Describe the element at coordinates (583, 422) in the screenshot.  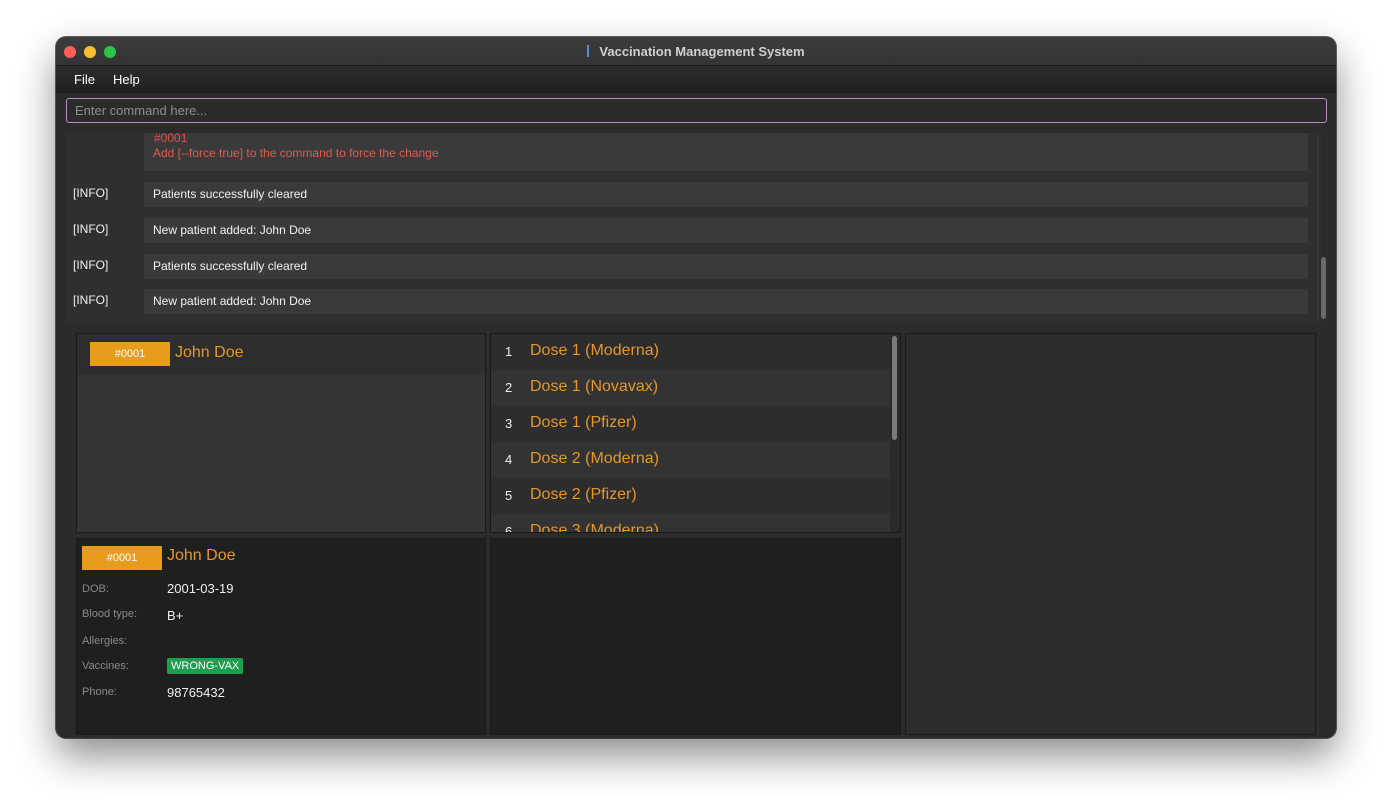
I see `vaccine-name: Dose 1 (Pfizer)` at that location.